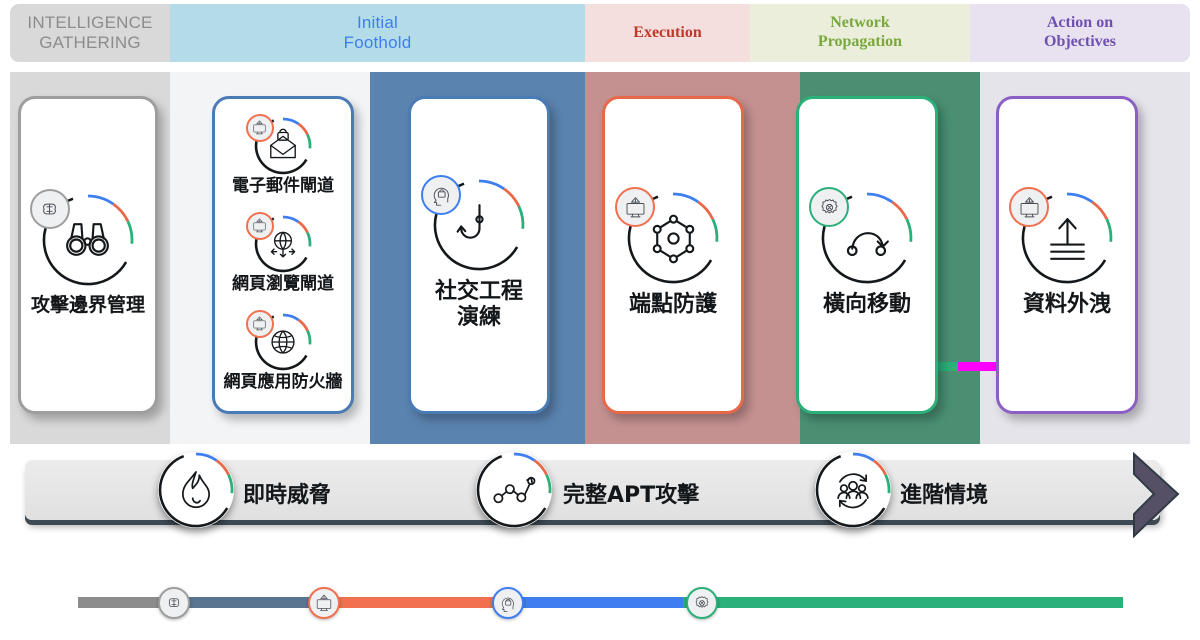 This screenshot has height=640, width=1200. I want to click on card-item: 網頁瀏覽閘道, so click(283, 253).